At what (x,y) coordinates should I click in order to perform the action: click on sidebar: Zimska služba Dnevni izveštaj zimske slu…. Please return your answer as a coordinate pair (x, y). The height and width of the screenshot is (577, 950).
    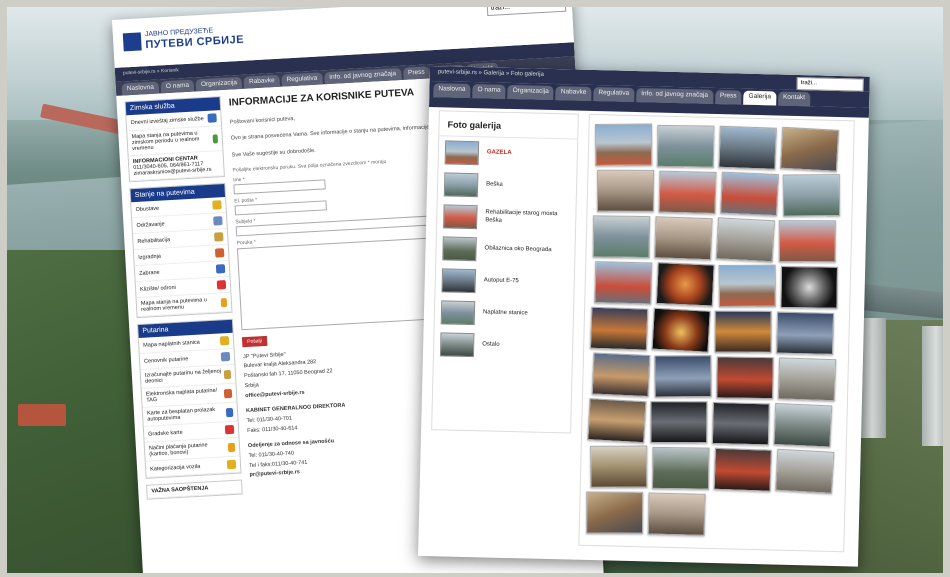
    Looking at the image, I should click on (183, 301).